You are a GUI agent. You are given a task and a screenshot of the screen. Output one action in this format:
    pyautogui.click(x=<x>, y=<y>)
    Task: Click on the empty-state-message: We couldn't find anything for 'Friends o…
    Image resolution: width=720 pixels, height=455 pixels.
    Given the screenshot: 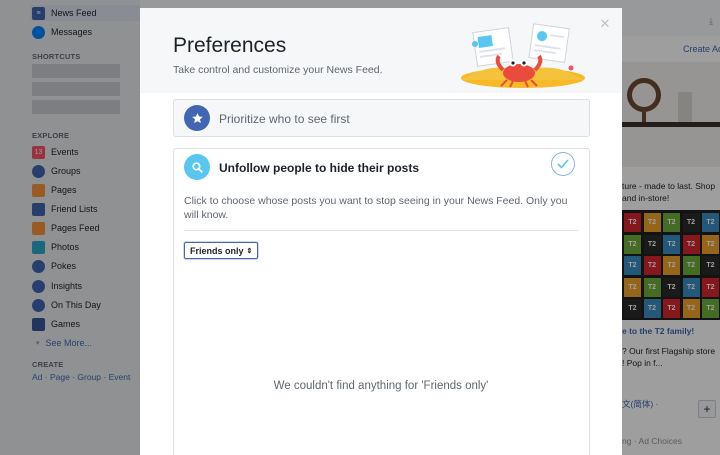 What is the action you would take?
    pyautogui.click(x=381, y=386)
    